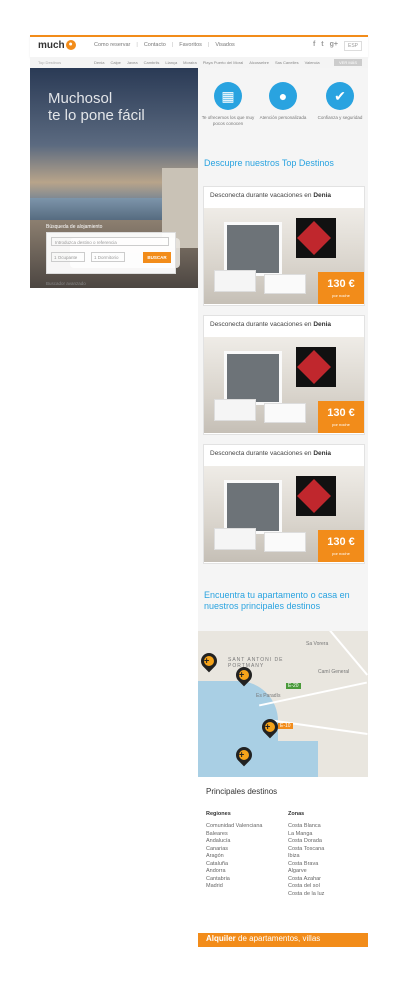  I want to click on region-link: Baleares, so click(234, 835).